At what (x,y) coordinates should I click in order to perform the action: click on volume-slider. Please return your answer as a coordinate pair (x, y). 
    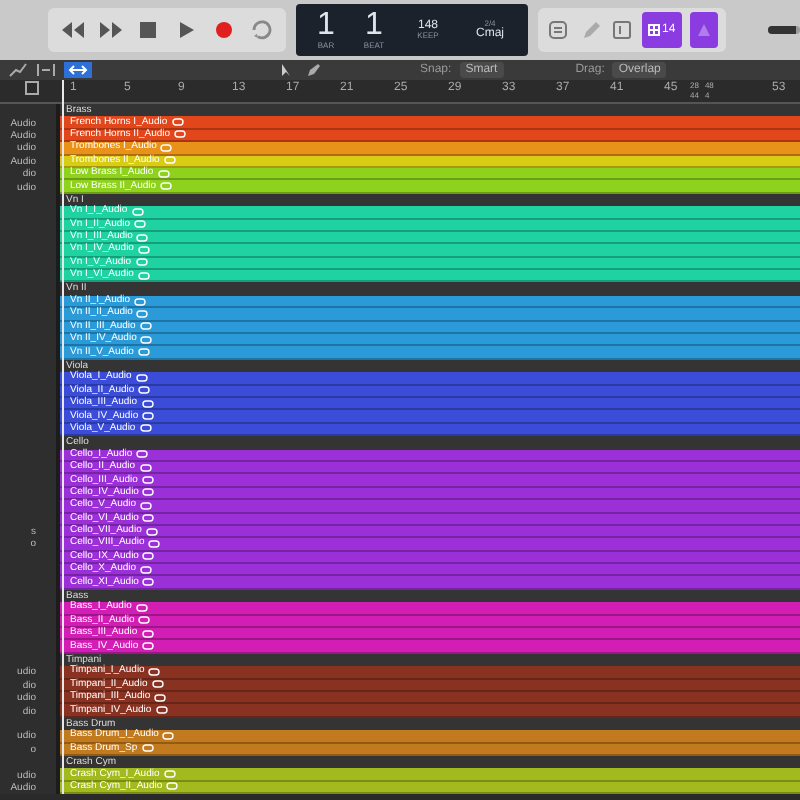
    Looking at the image, I should click on (783, 30).